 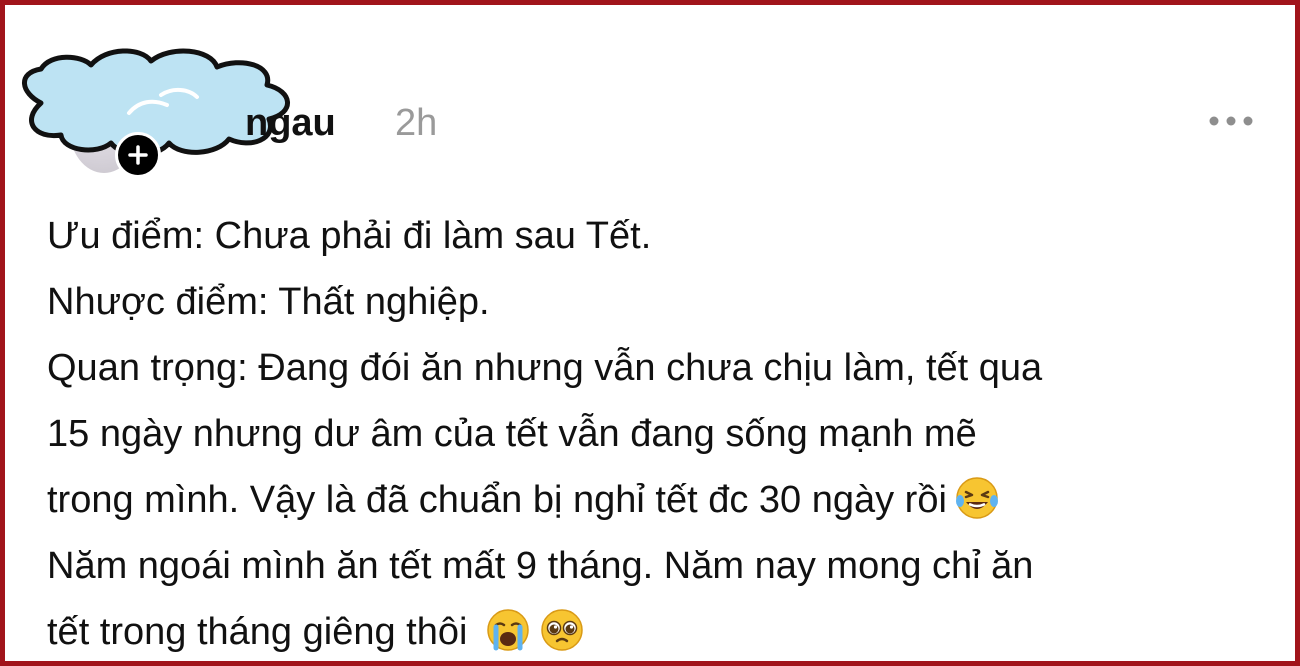 What do you see at coordinates (268, 302) in the screenshot?
I see `post-text-line: Nhược điểm: Thất nghiệp.` at bounding box center [268, 302].